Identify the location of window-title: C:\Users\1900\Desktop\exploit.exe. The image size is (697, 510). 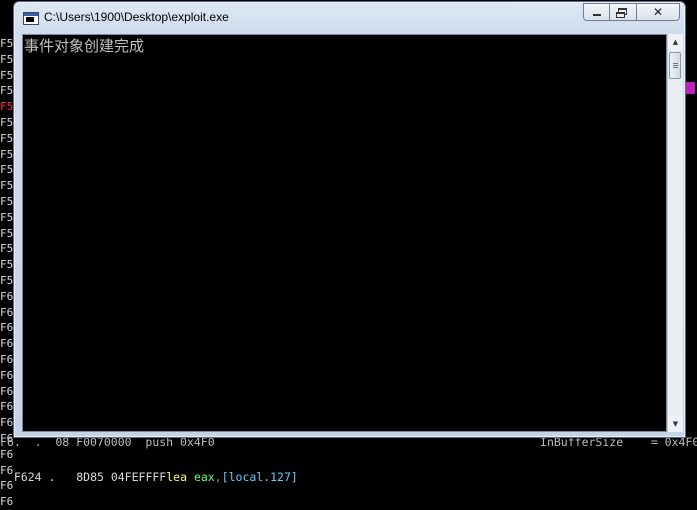
(136, 17).